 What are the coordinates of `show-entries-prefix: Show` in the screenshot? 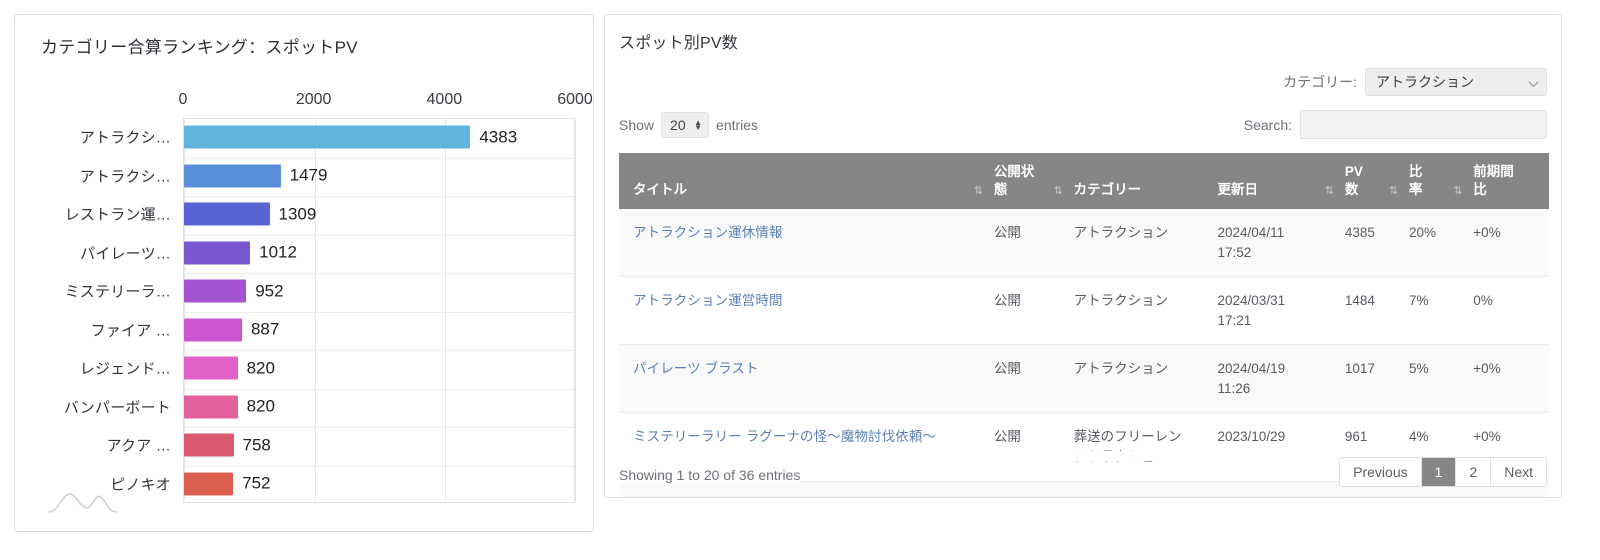 It's located at (637, 125).